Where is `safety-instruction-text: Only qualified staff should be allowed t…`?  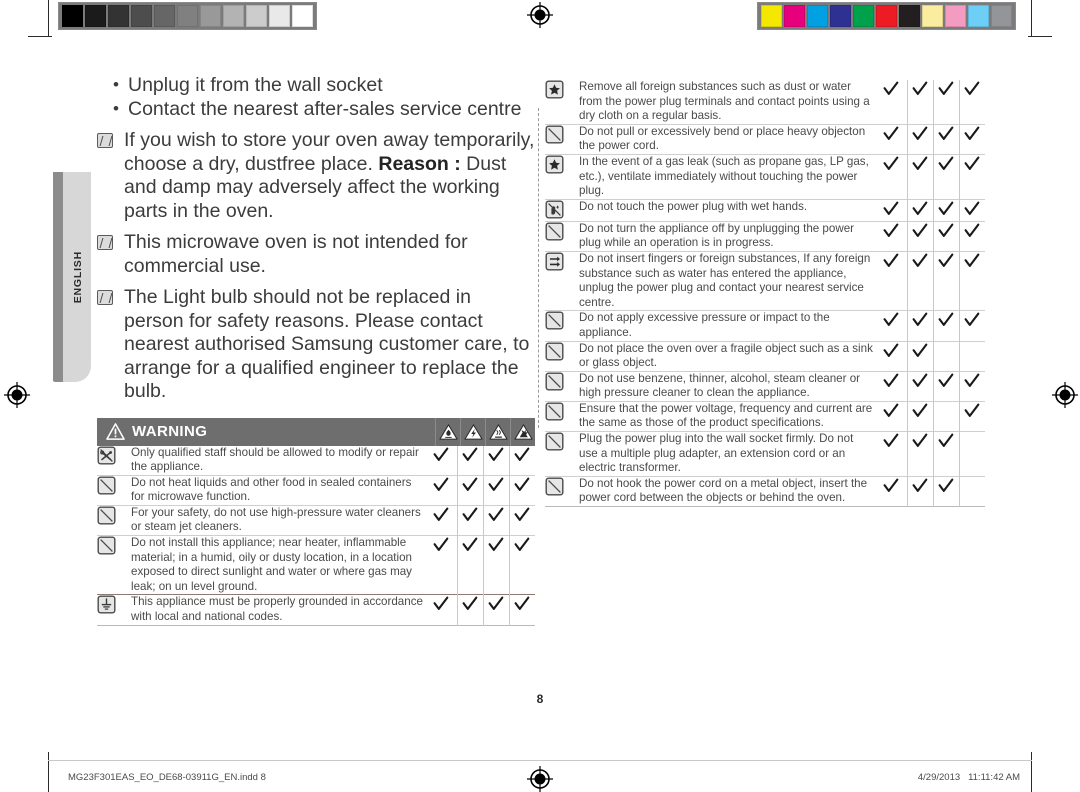 safety-instruction-text: Only qualified staff should be allowed t… is located at coordinates (275, 459).